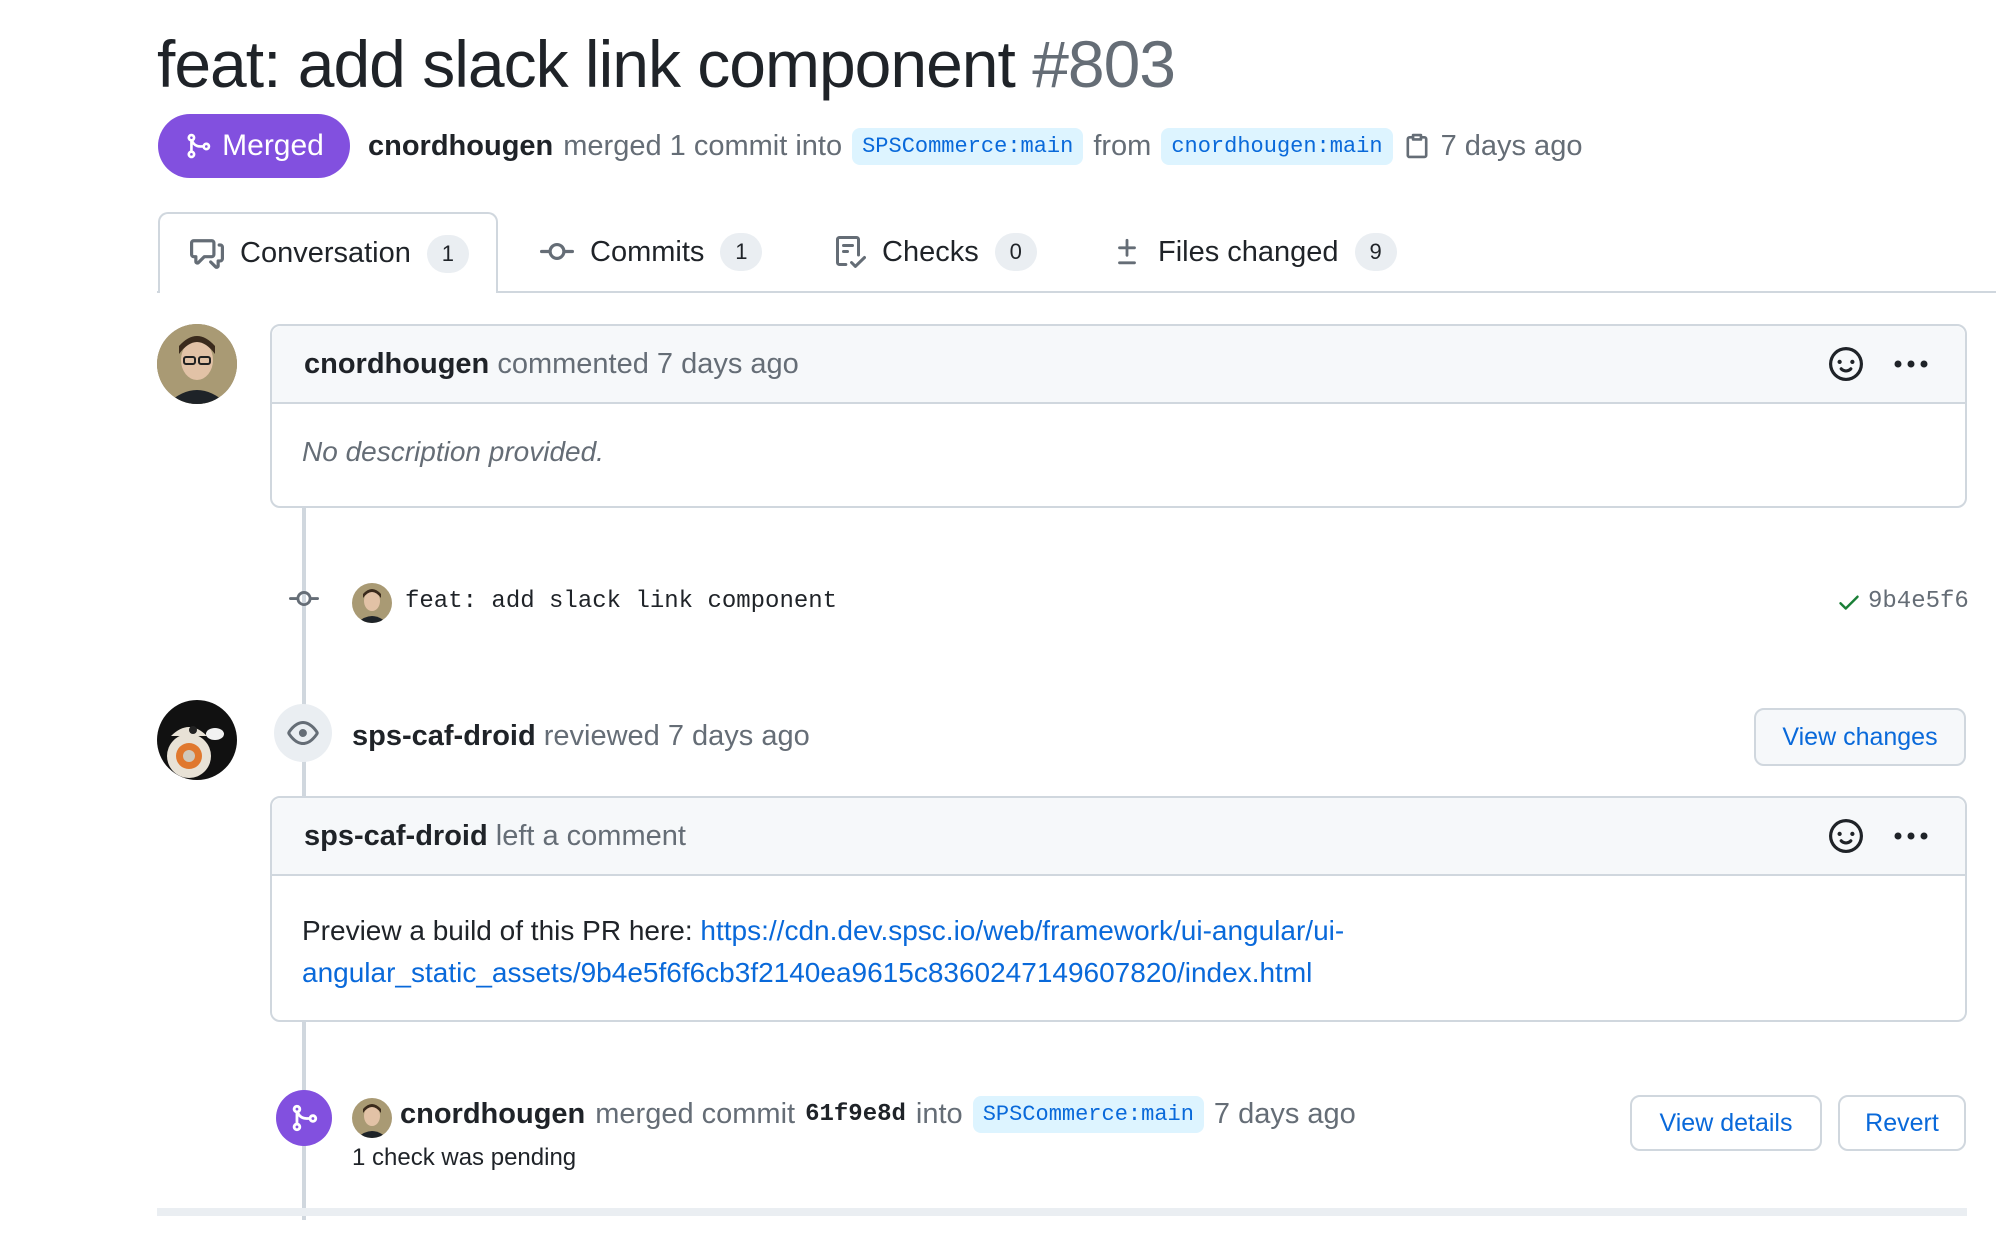 The width and height of the screenshot is (1996, 1238). I want to click on tab-conversation: Conversation 1, so click(328, 252).